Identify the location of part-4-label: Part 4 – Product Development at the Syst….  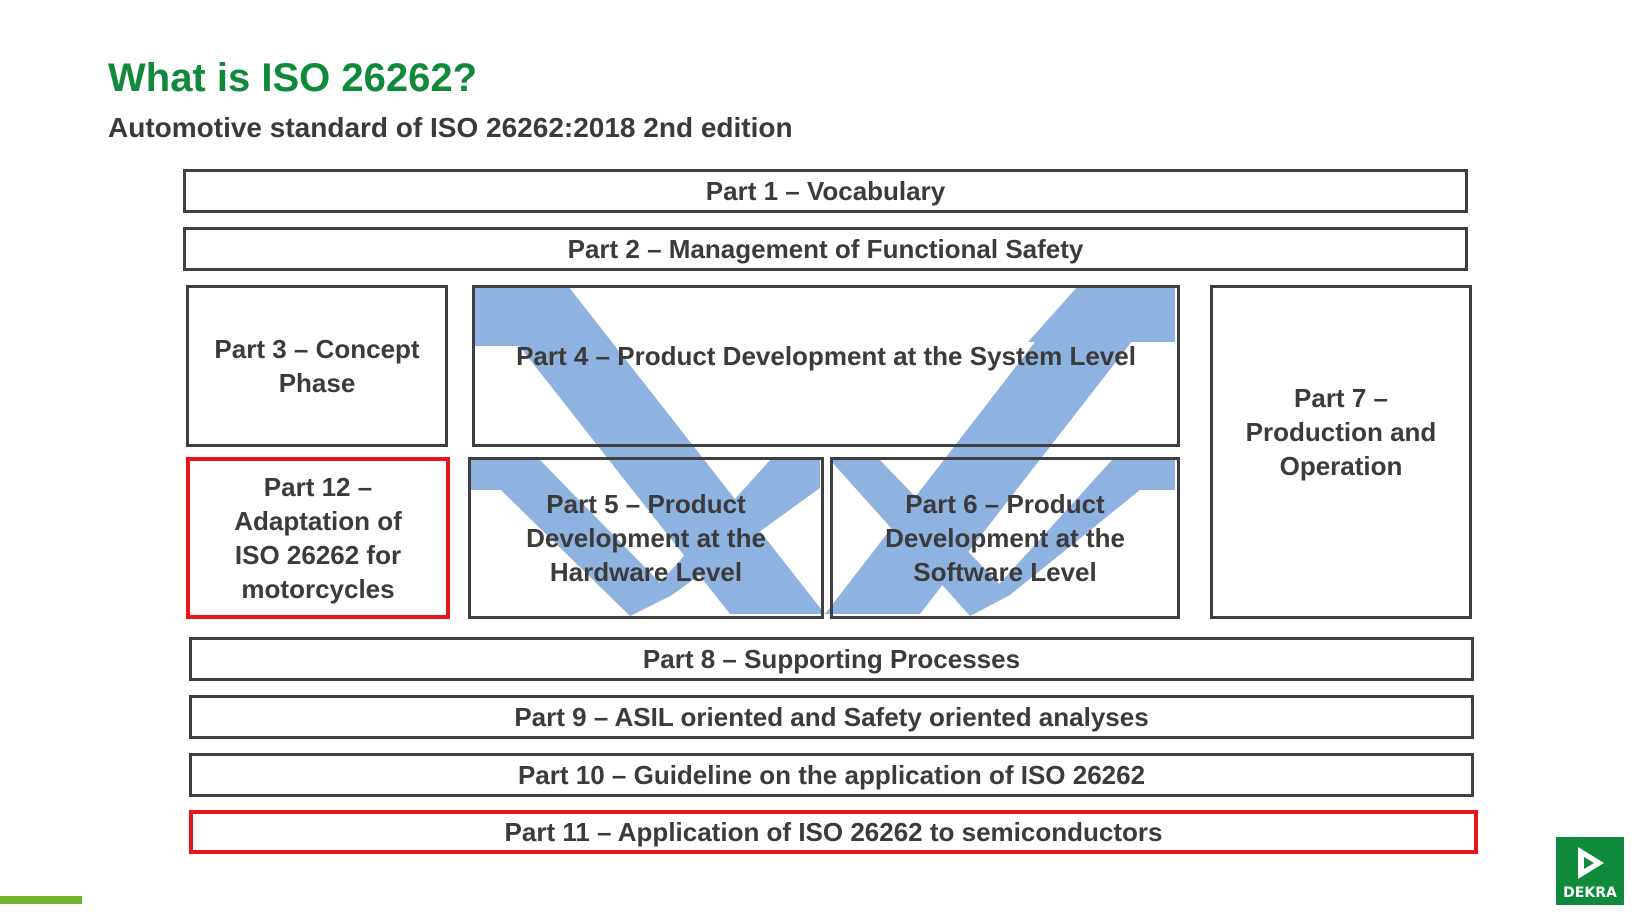
(826, 356).